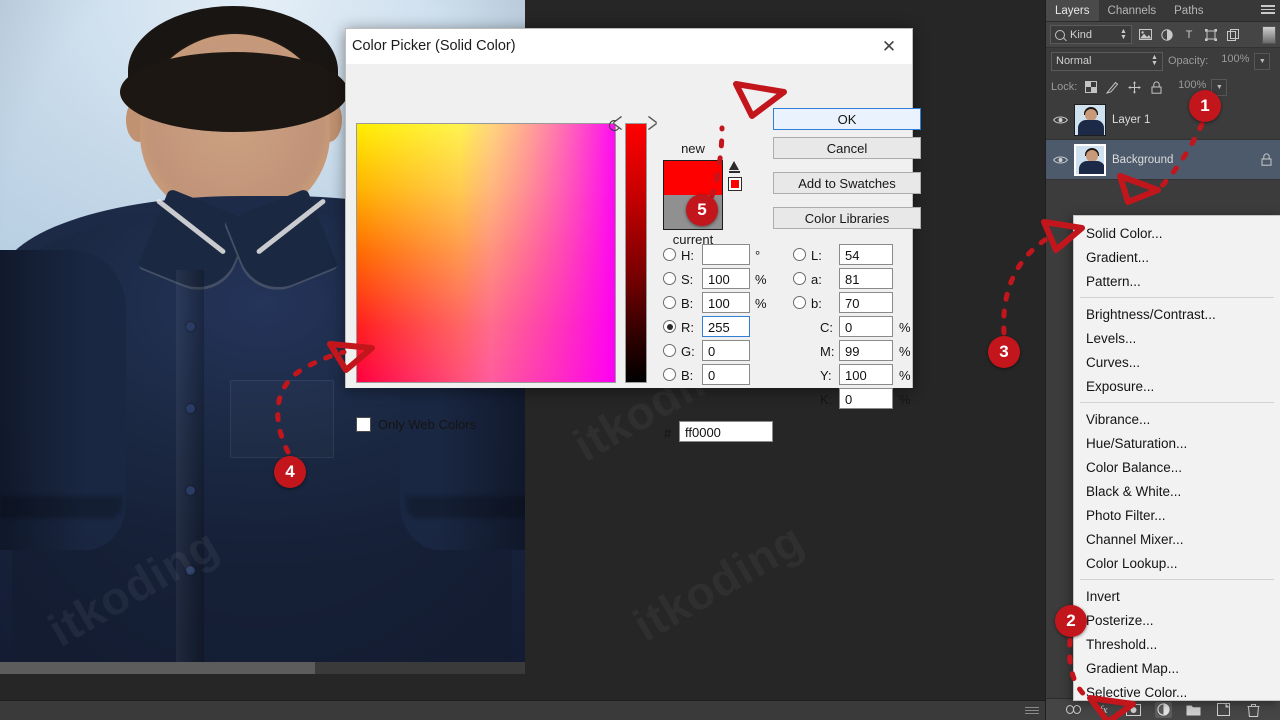 The image size is (1280, 720). Describe the element at coordinates (1134, 87) in the screenshot. I see `lock-position-icon` at that location.